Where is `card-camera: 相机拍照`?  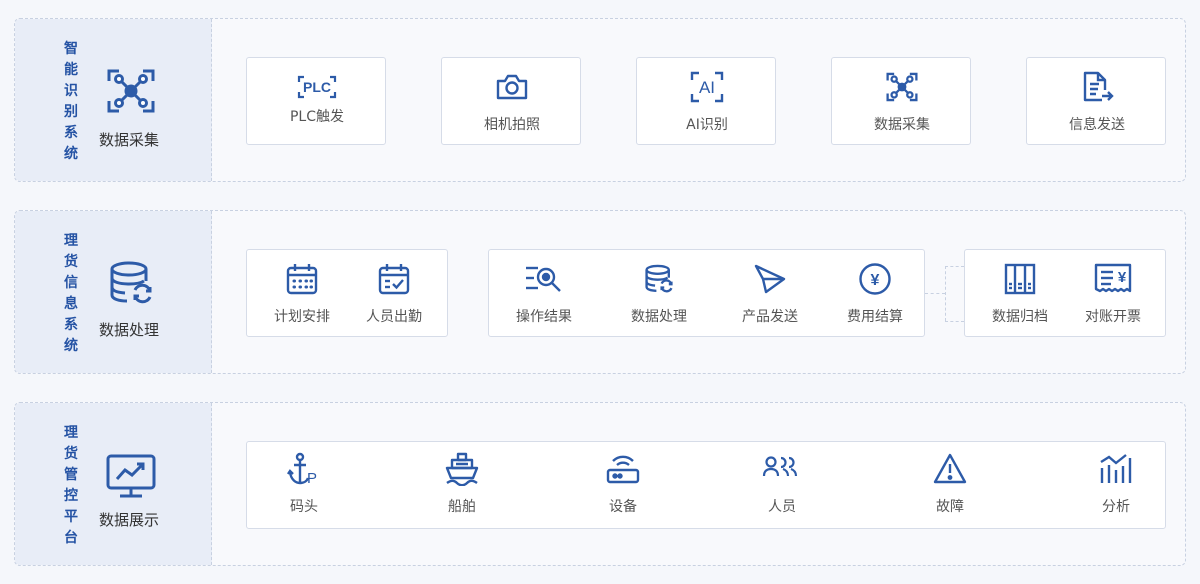 card-camera: 相机拍照 is located at coordinates (511, 101).